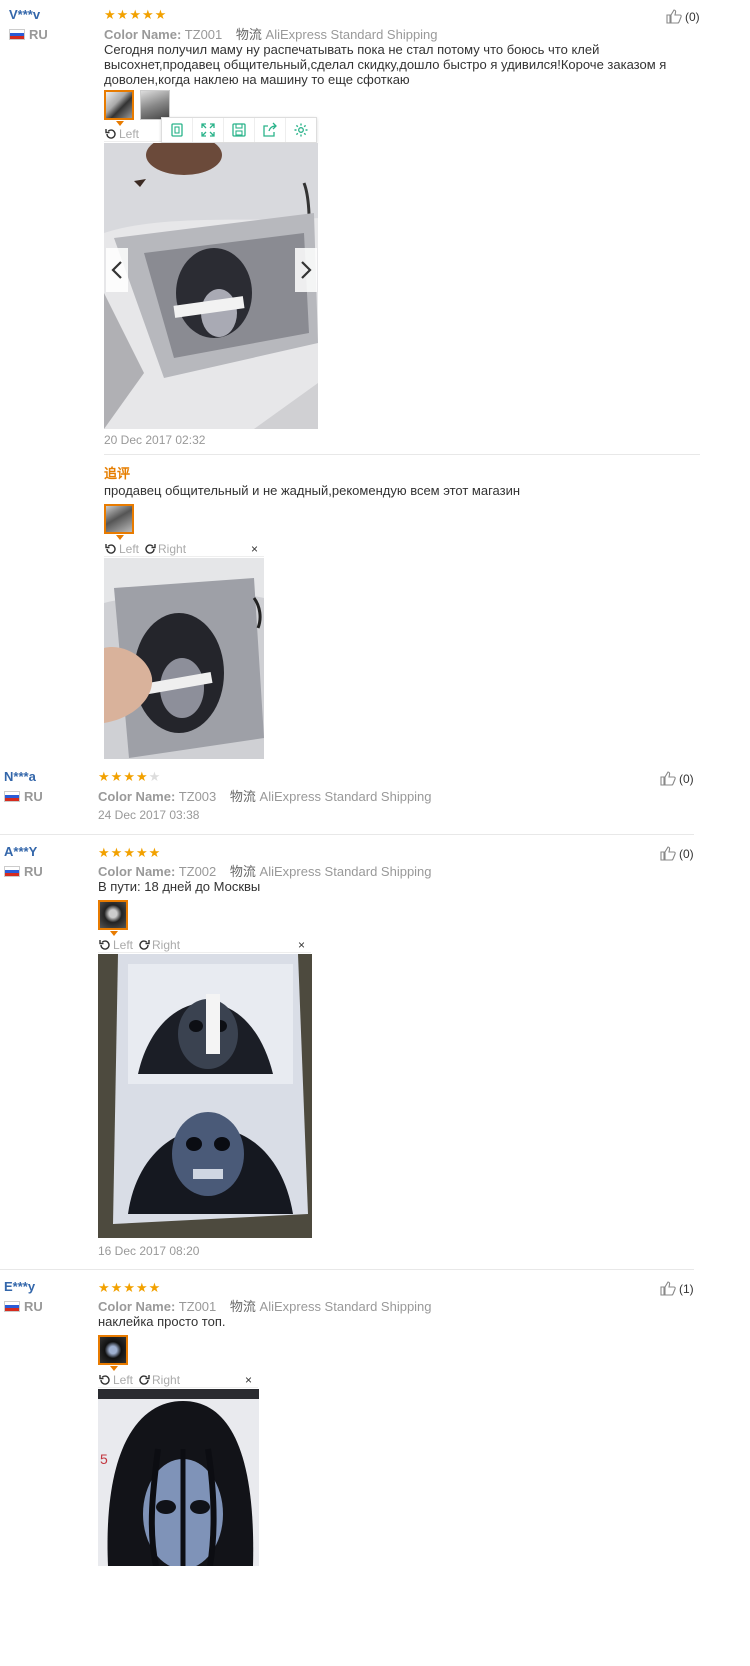  I want to click on reviewer-name: E***y, so click(20, 1286).